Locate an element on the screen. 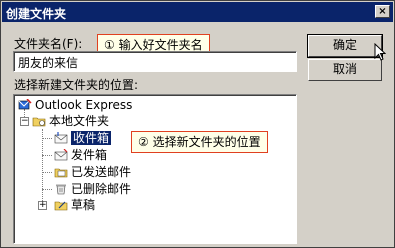 This screenshot has width=395, height=248. tree-node-label: 发件箱 is located at coordinates (89, 155).